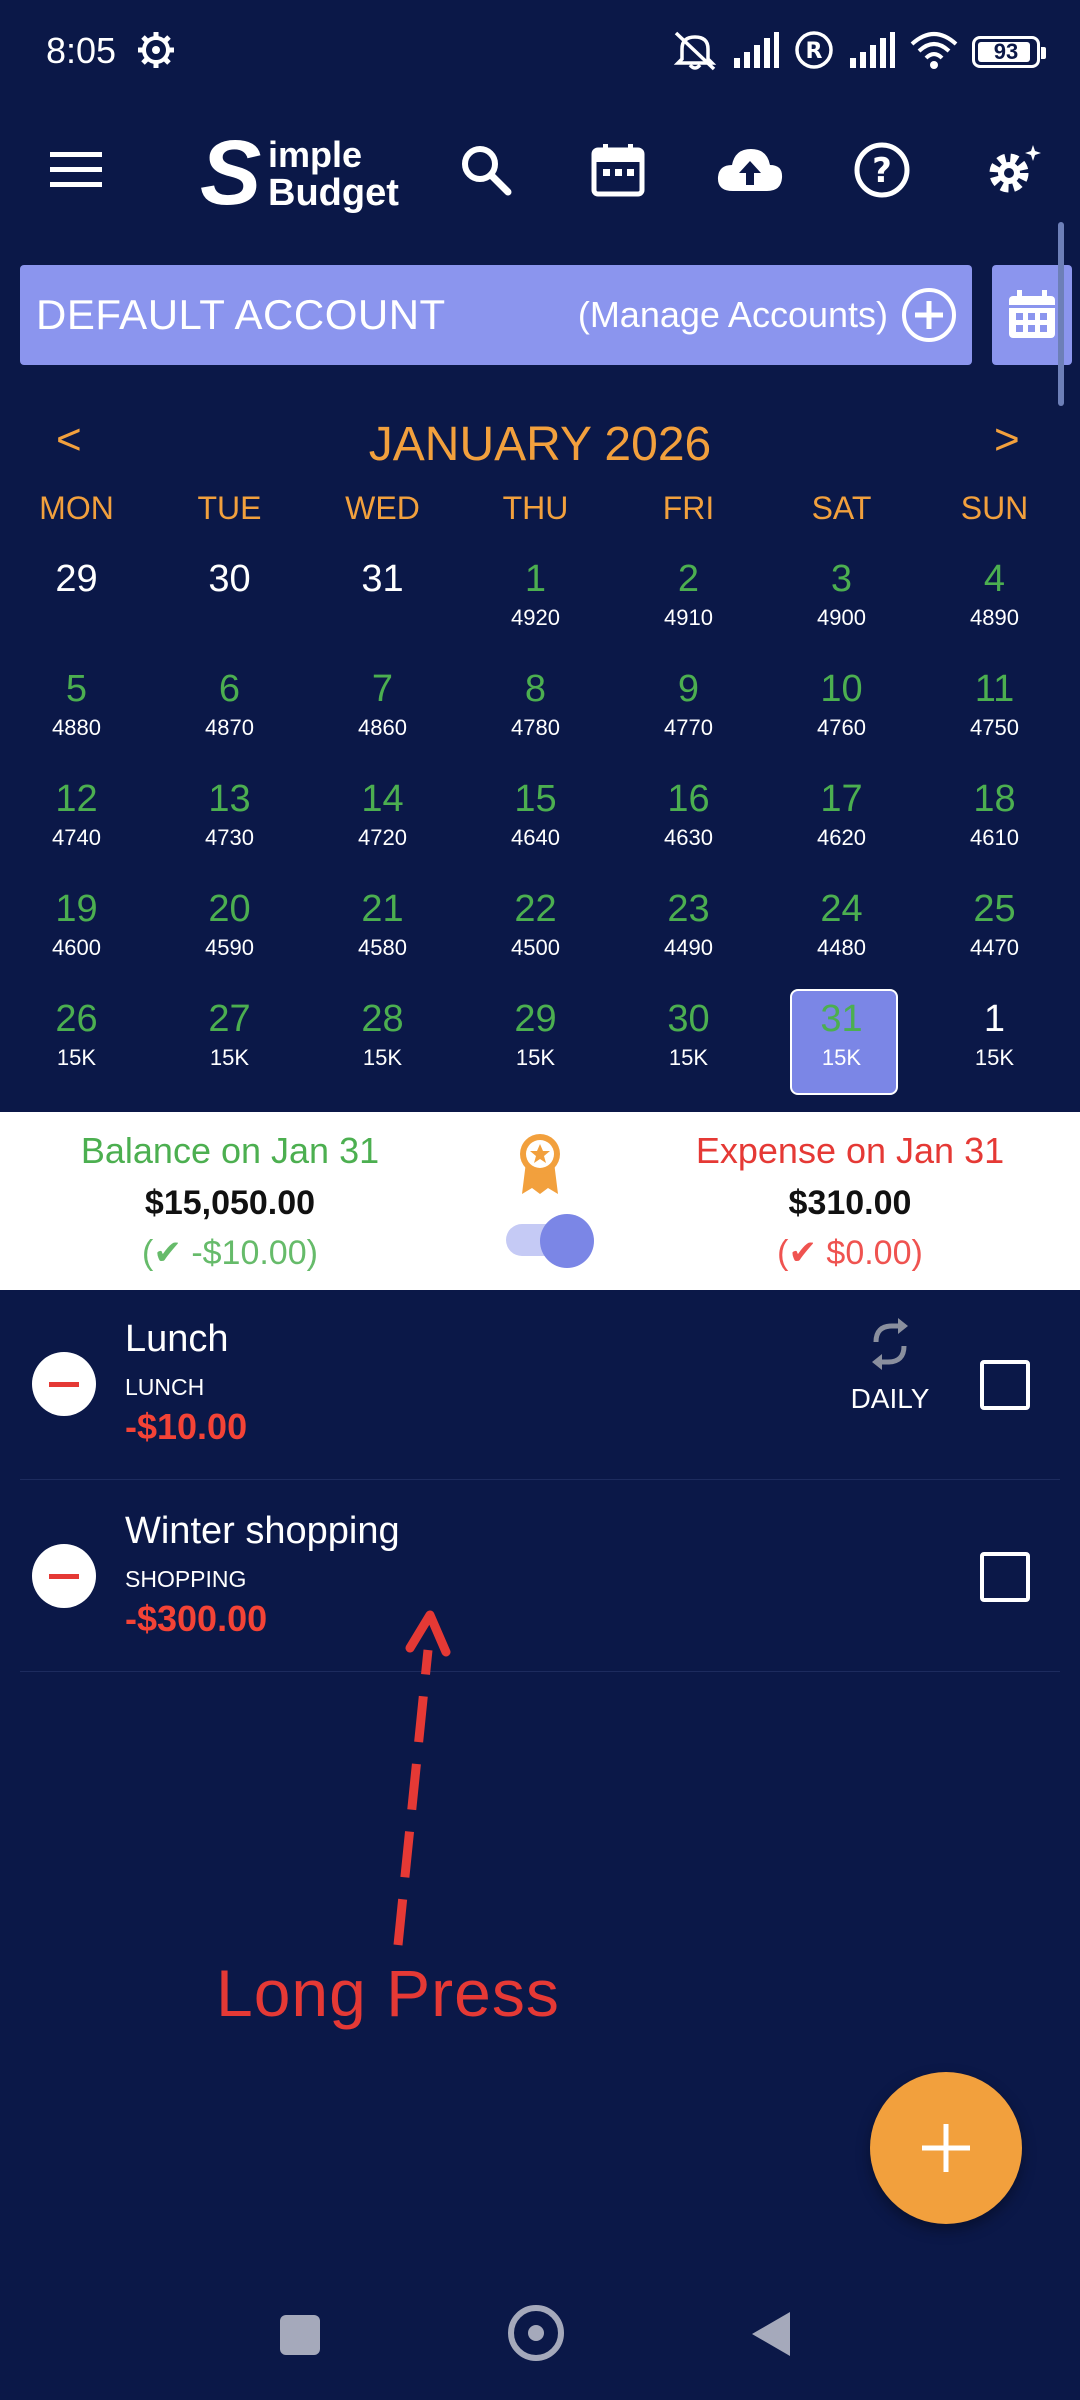 The width and height of the screenshot is (1080, 2400). Describe the element at coordinates (1007, 440) in the screenshot. I see `next-month-button: >` at that location.